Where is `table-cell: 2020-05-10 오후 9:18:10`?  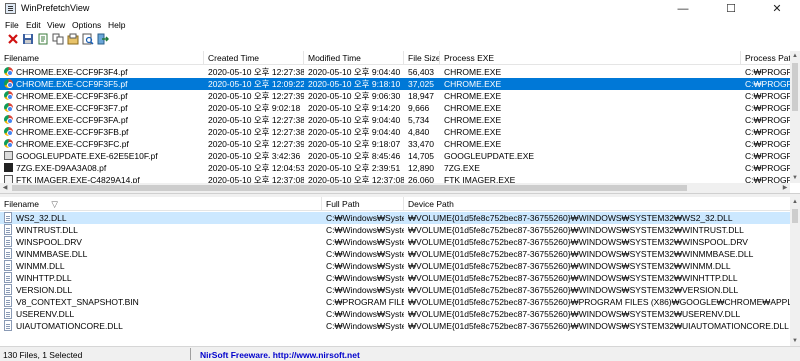
table-cell: 2020-05-10 오후 9:18:10 is located at coordinates (354, 84).